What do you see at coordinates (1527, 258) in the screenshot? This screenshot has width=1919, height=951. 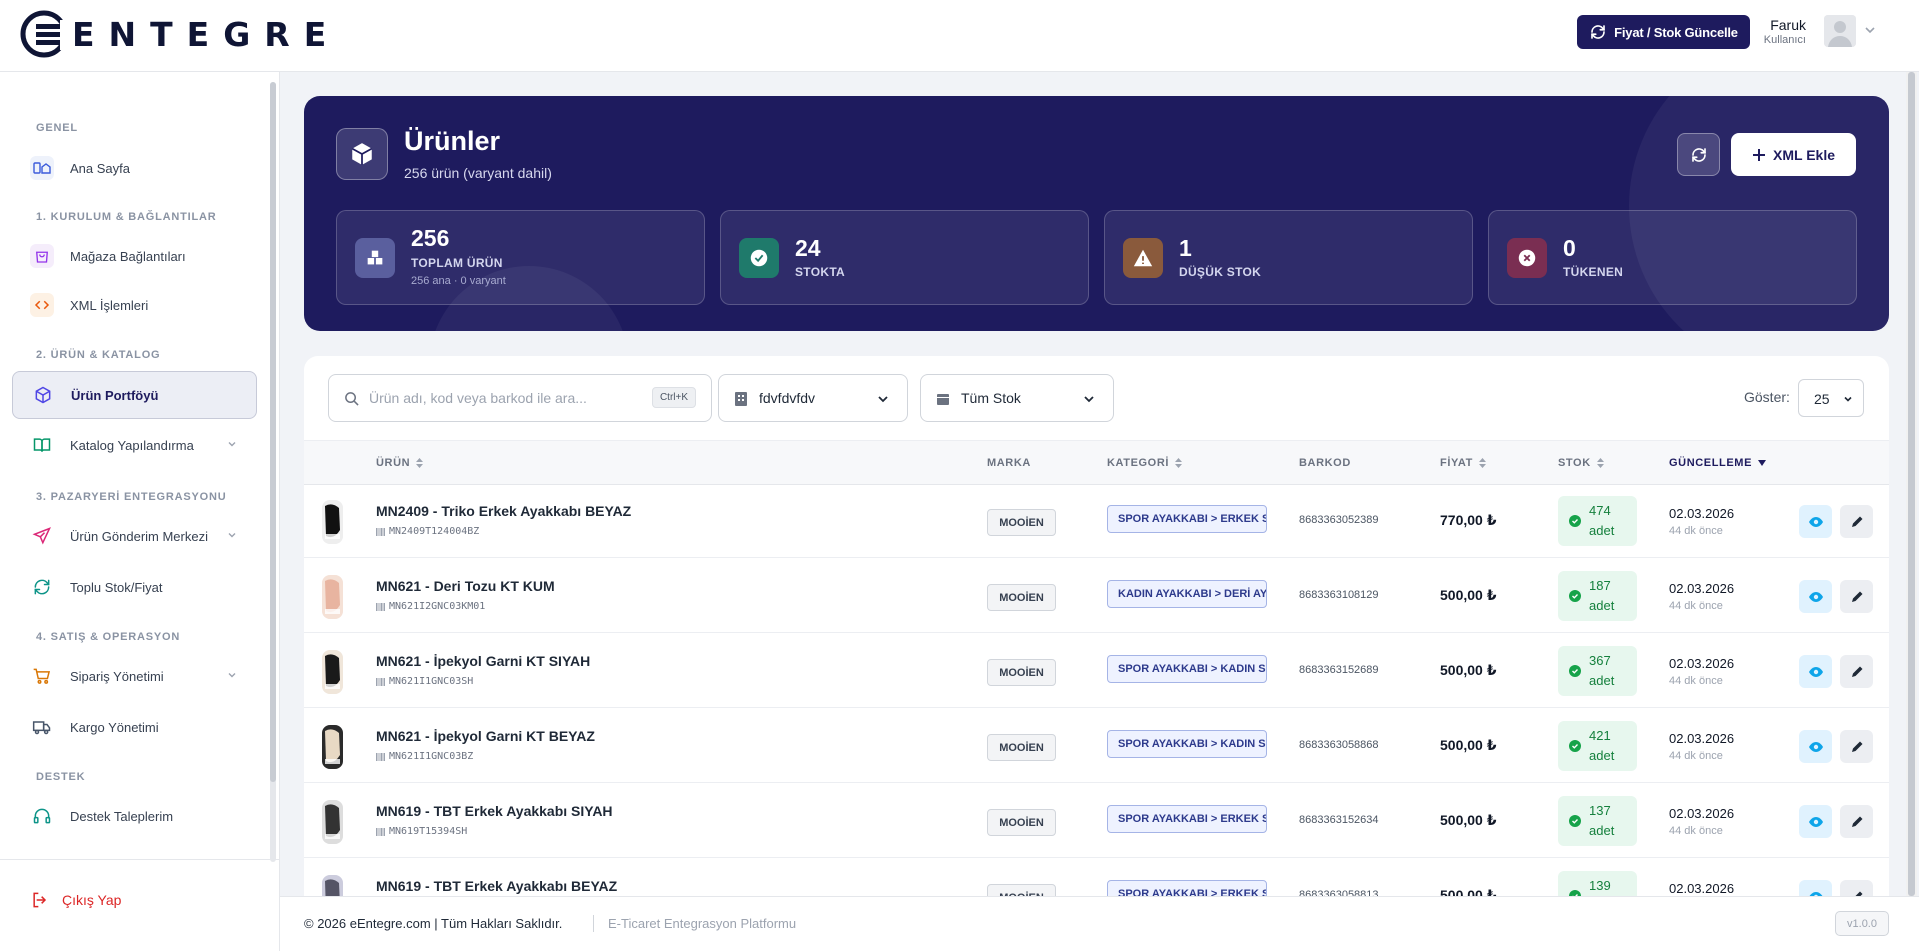 I see `x-circle-icon` at bounding box center [1527, 258].